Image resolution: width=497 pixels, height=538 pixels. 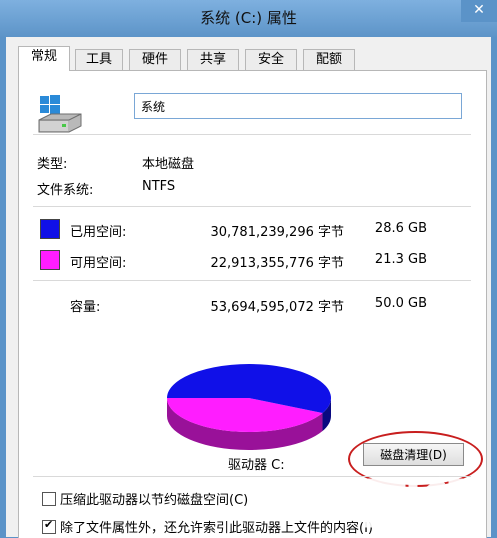 I want to click on tab-quota: 配额, so click(x=329, y=59).